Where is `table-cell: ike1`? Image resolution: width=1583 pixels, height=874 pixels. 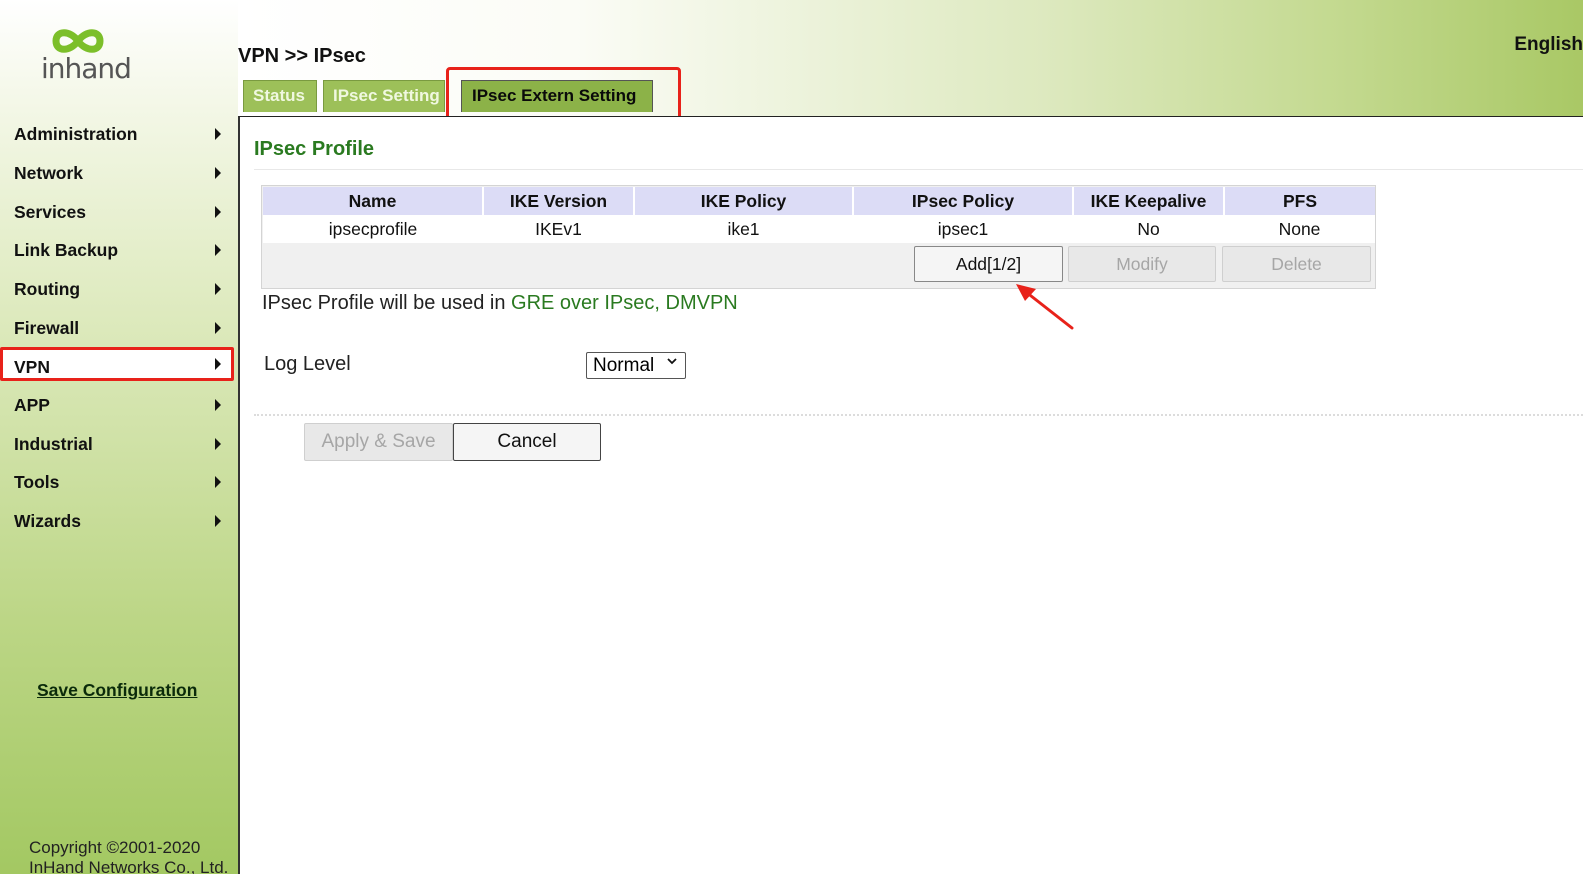
table-cell: ike1 is located at coordinates (743, 229).